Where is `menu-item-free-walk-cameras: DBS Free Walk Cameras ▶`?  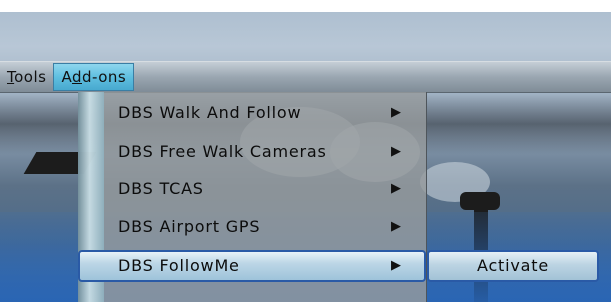
menu-item-free-walk-cameras: DBS Free Walk Cameras ▶ is located at coordinates (252, 152).